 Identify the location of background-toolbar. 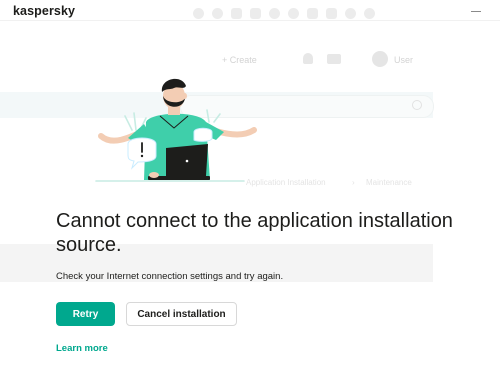
(284, 13).